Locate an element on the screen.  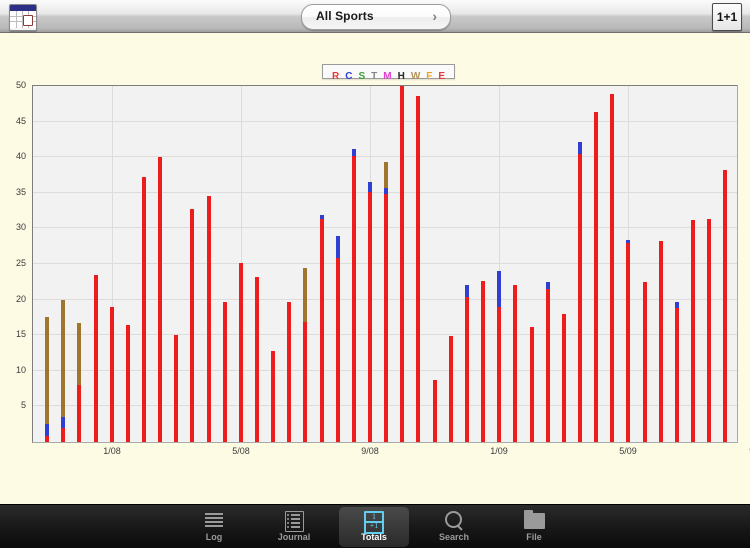
legend-item-h: H is located at coordinates (401, 76).